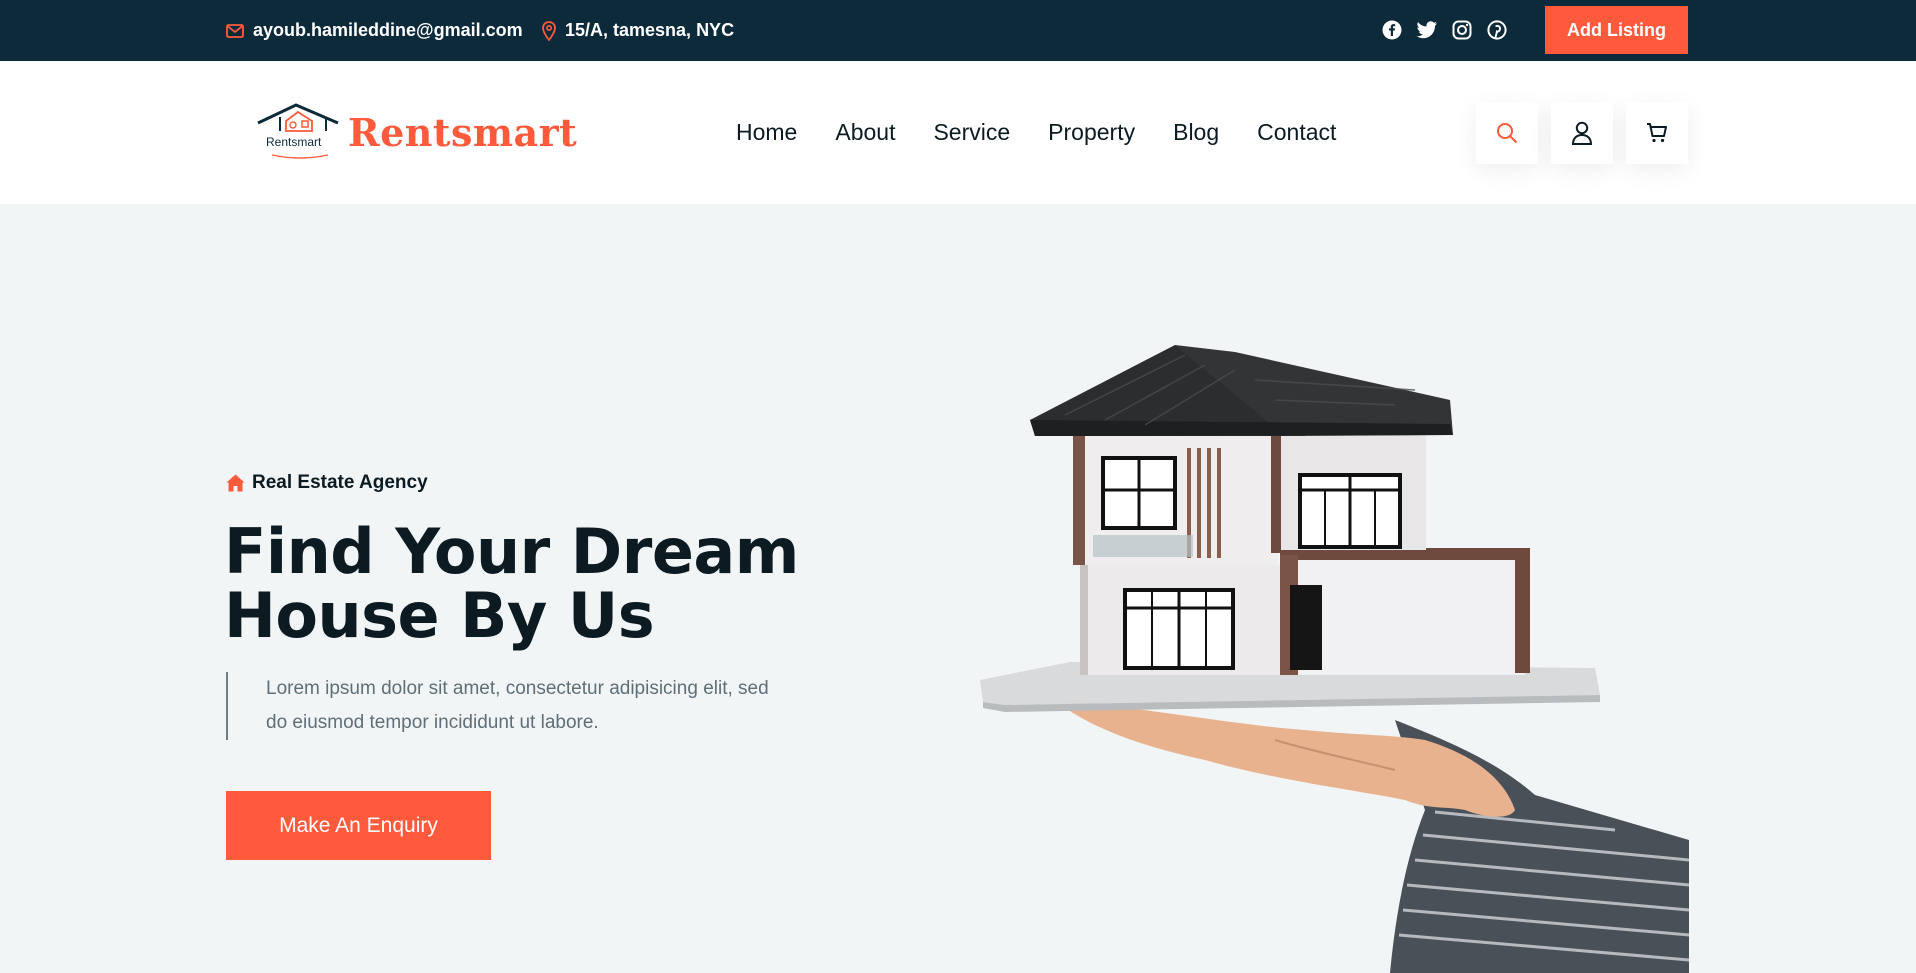  I want to click on hero-tag-text: Real Estate Agency, so click(340, 482).